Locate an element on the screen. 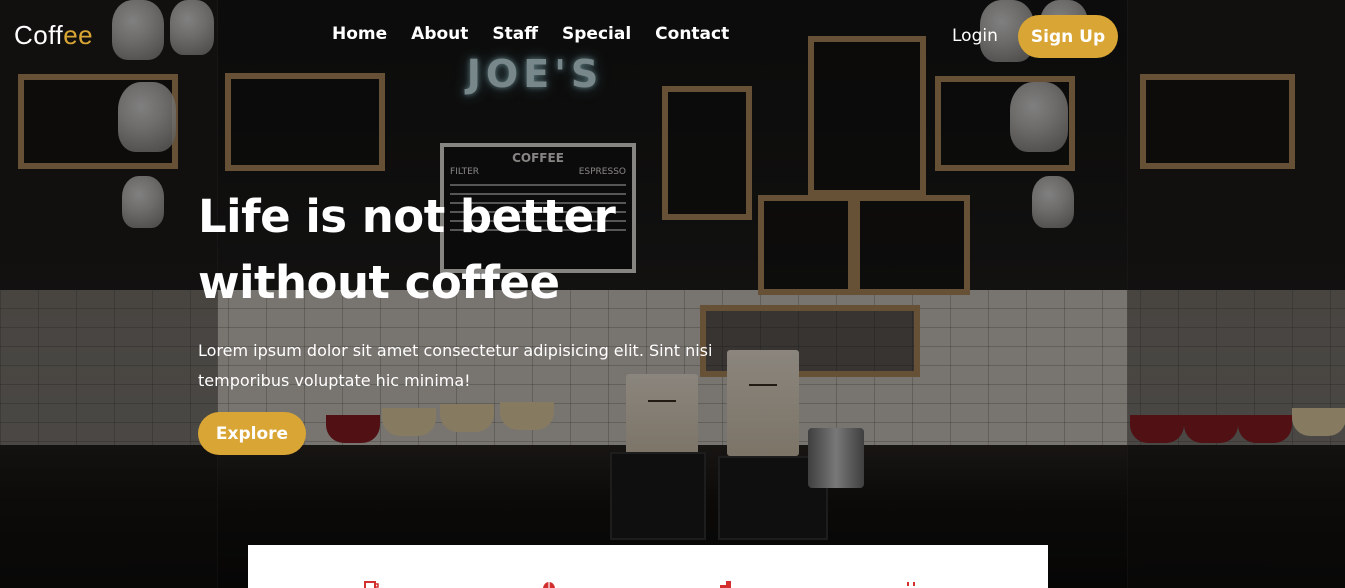 The height and width of the screenshot is (588, 1345). nav-home: Home is located at coordinates (359, 34).